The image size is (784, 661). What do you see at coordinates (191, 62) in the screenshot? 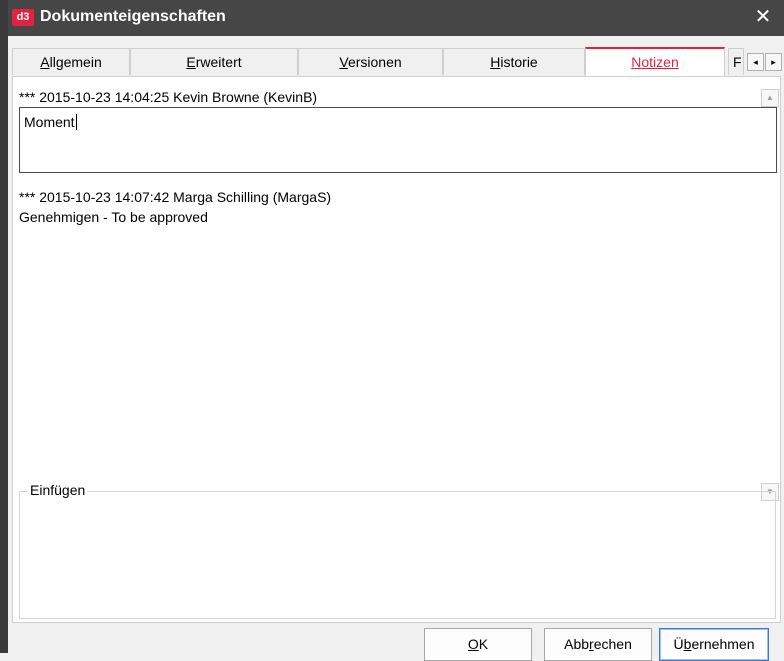
I see `tab-mnemonic: E` at bounding box center [191, 62].